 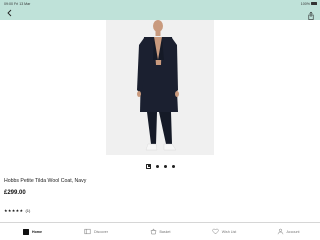 I want to click on battery-percent: 100%, so click(x=305, y=3).